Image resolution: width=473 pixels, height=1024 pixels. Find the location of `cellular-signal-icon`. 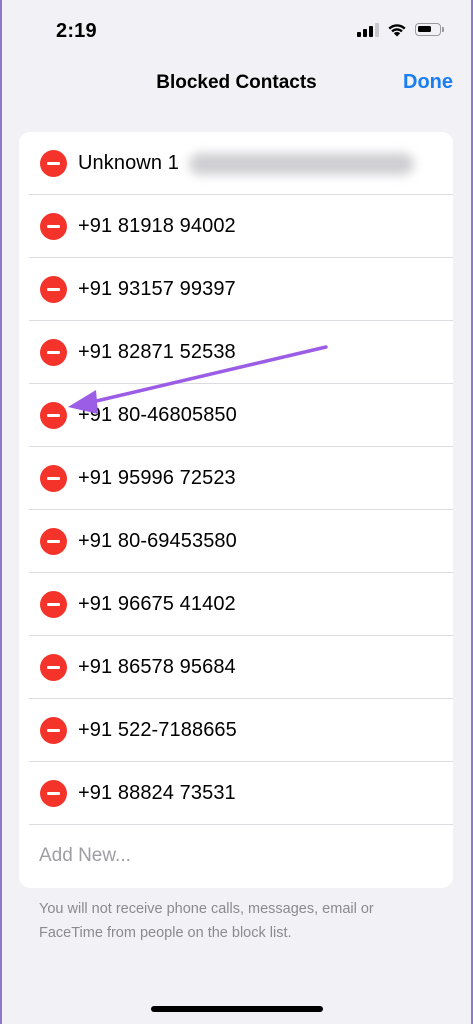

cellular-signal-icon is located at coordinates (368, 29).